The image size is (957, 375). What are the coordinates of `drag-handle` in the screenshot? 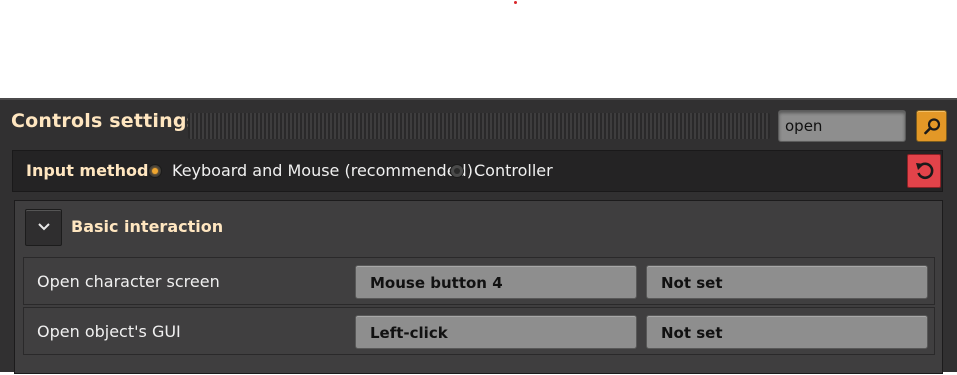 It's located at (479, 126).